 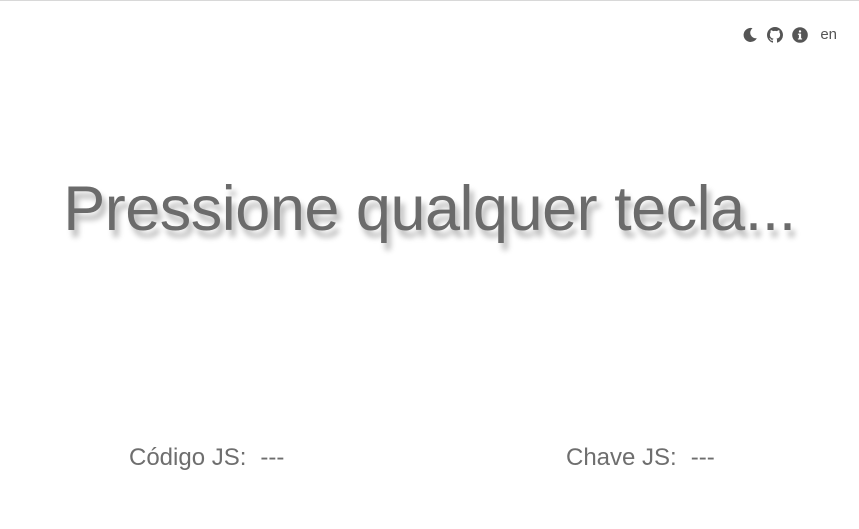 I want to click on toolbar: en, so click(x=789, y=35).